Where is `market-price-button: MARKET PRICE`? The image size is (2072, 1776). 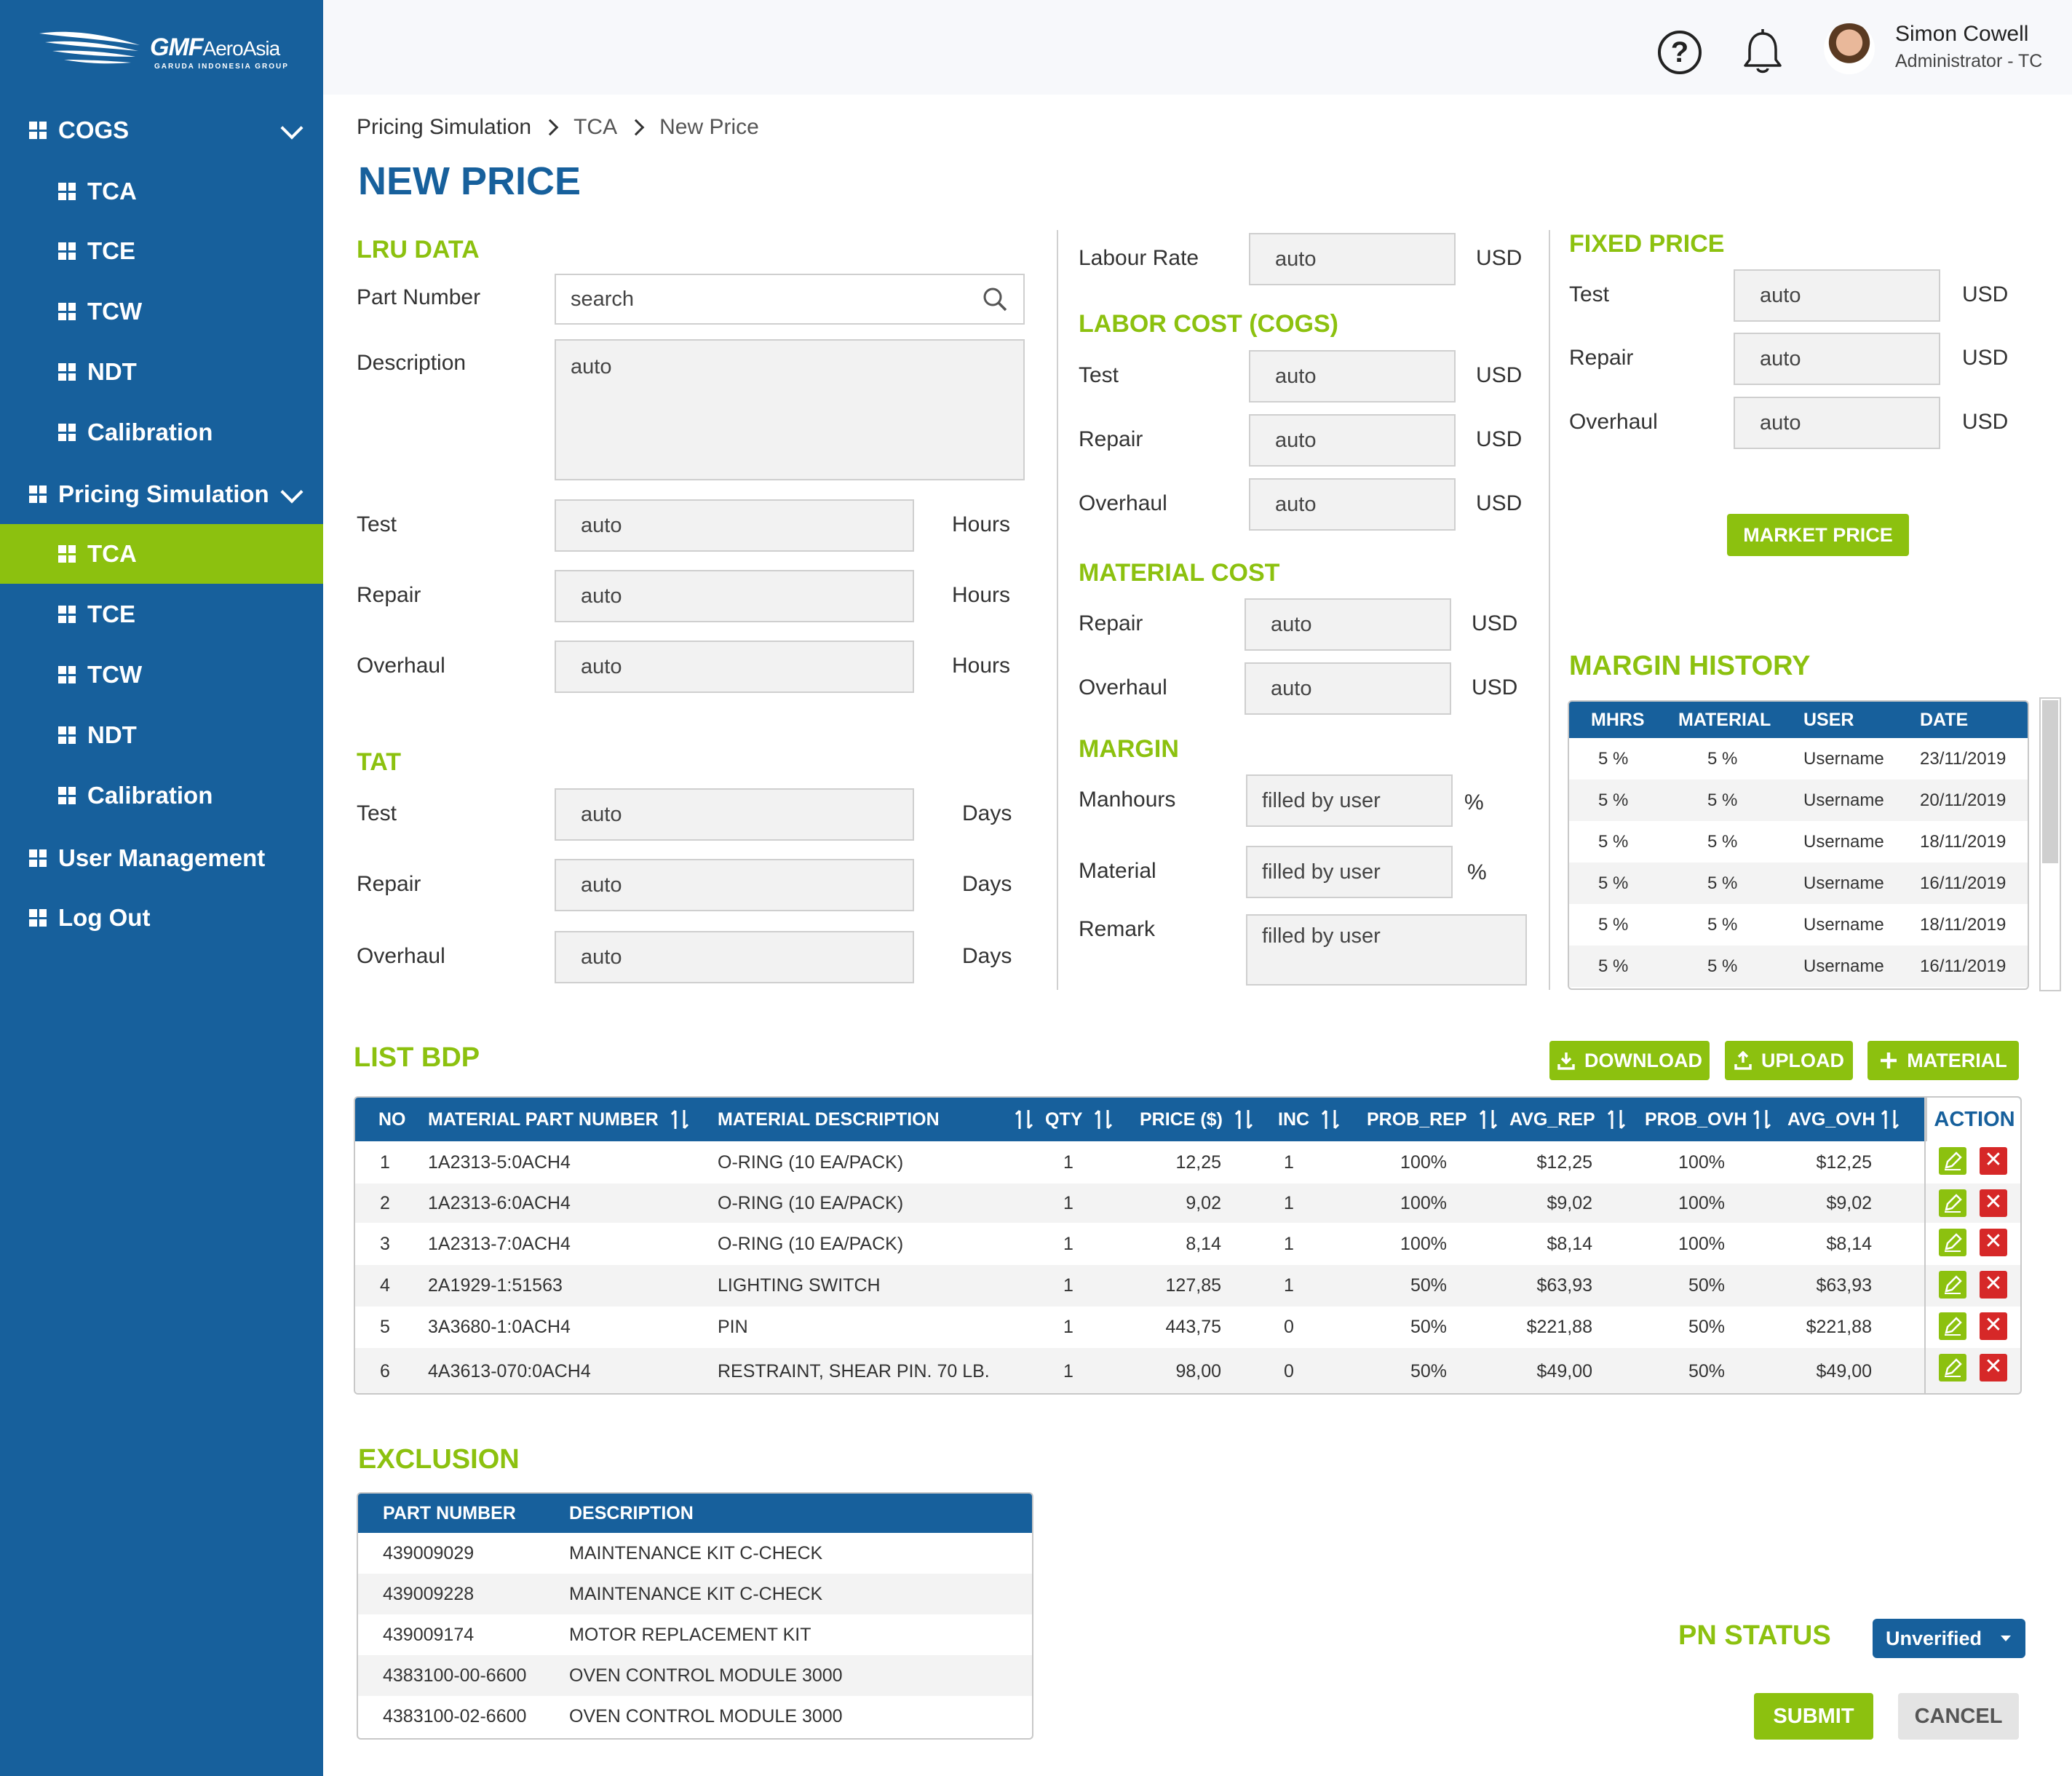
market-price-button: MARKET PRICE is located at coordinates (1818, 535).